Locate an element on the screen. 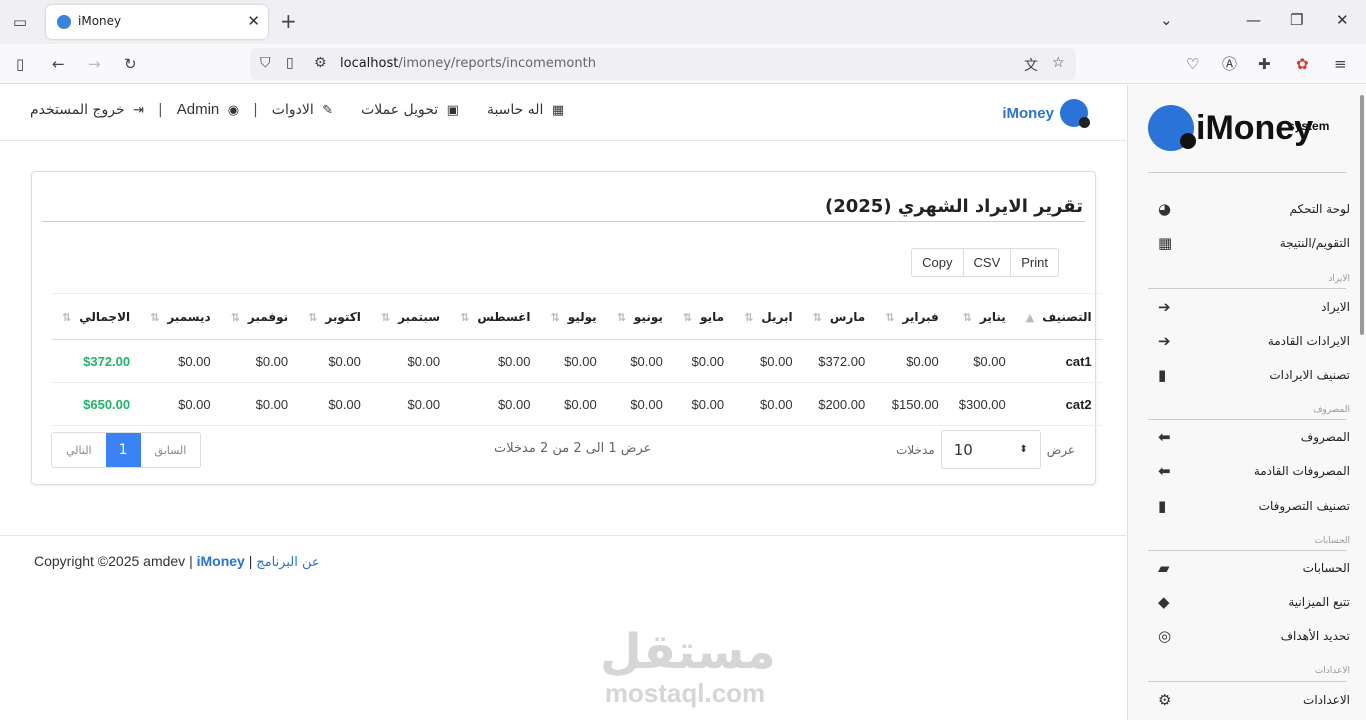 Image resolution: width=1366 pixels, height=720 pixels. sidebar-item-label: تصنيف التصروفات is located at coordinates (1304, 506).